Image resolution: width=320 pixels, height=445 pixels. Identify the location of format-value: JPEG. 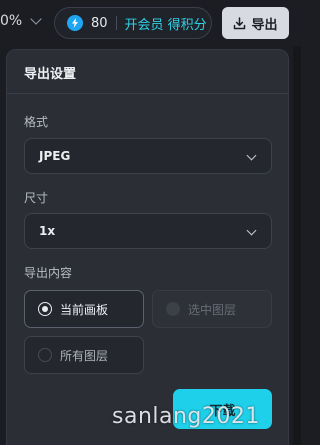
(55, 156).